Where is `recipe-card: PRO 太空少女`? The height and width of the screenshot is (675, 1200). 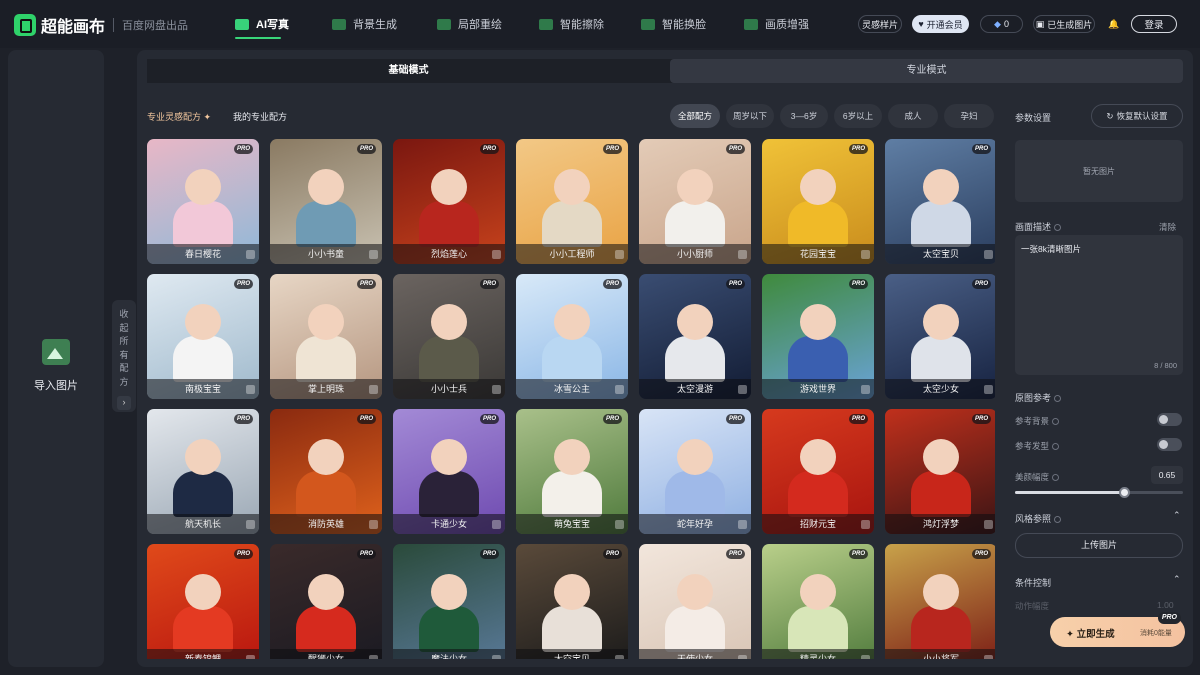 recipe-card: PRO 太空少女 is located at coordinates (940, 336).